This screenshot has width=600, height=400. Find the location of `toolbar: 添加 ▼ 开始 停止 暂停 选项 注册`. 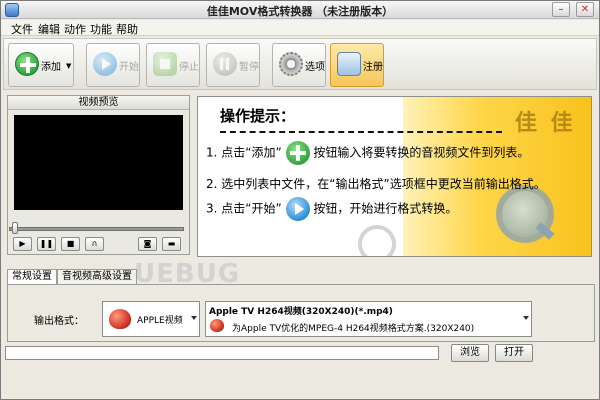

toolbar: 添加 ▼ 开始 停止 暂停 选项 注册 is located at coordinates (300, 64).